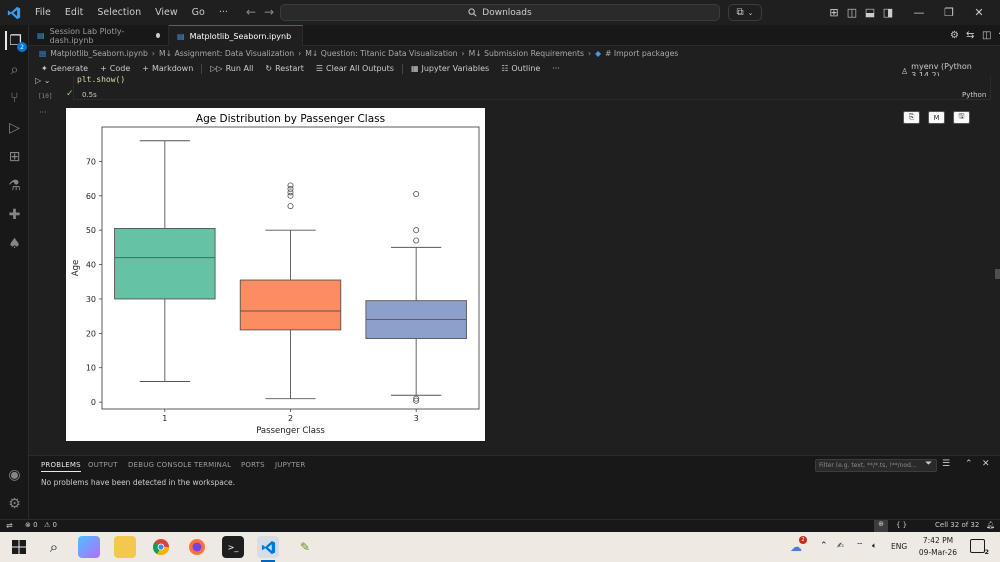  I want to click on menu-selection: Selection, so click(119, 12).